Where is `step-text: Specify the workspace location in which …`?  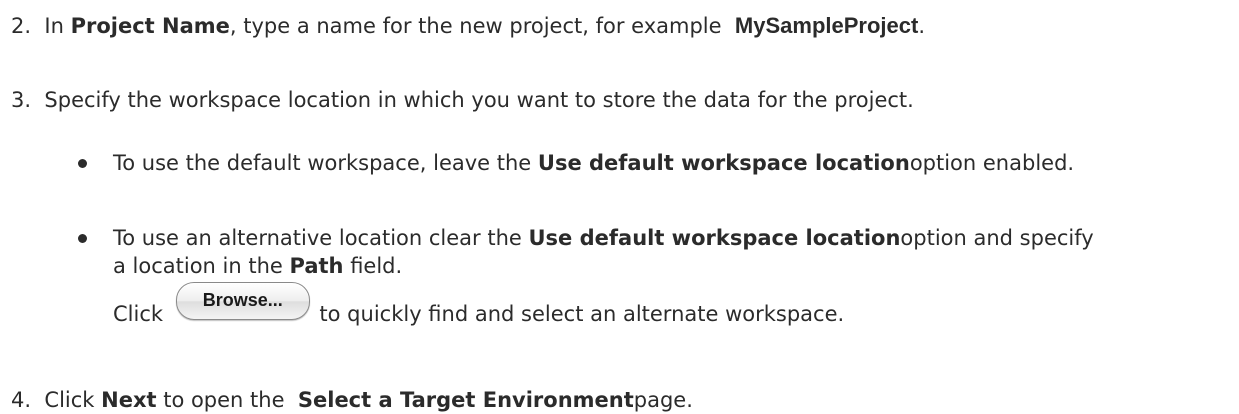
step-text: Specify the workspace location in which … is located at coordinates (479, 100).